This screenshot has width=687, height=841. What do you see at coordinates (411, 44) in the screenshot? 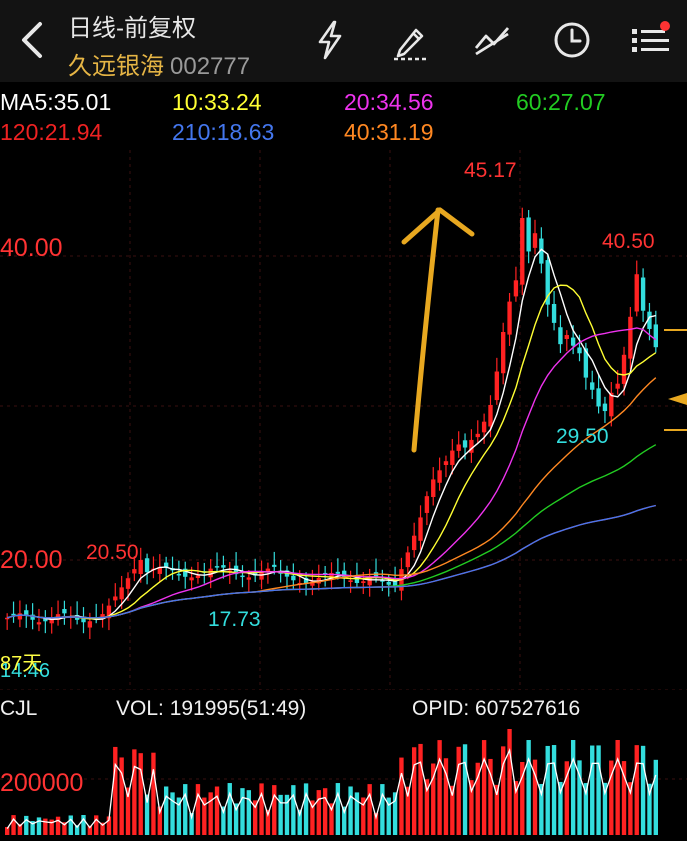
I see `draw-pen-icon` at bounding box center [411, 44].